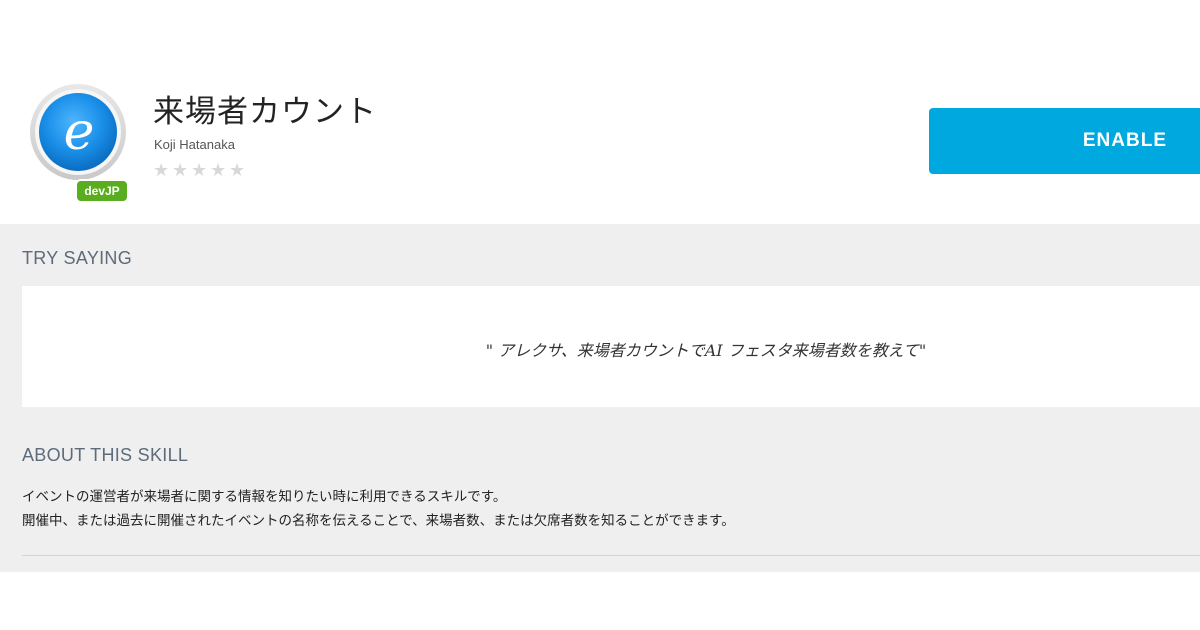 The width and height of the screenshot is (1200, 630). What do you see at coordinates (706, 350) in the screenshot?
I see `sample-utterance: " アレクサ、来場者カウントでAI フェスタ来場者数を教えて"` at bounding box center [706, 350].